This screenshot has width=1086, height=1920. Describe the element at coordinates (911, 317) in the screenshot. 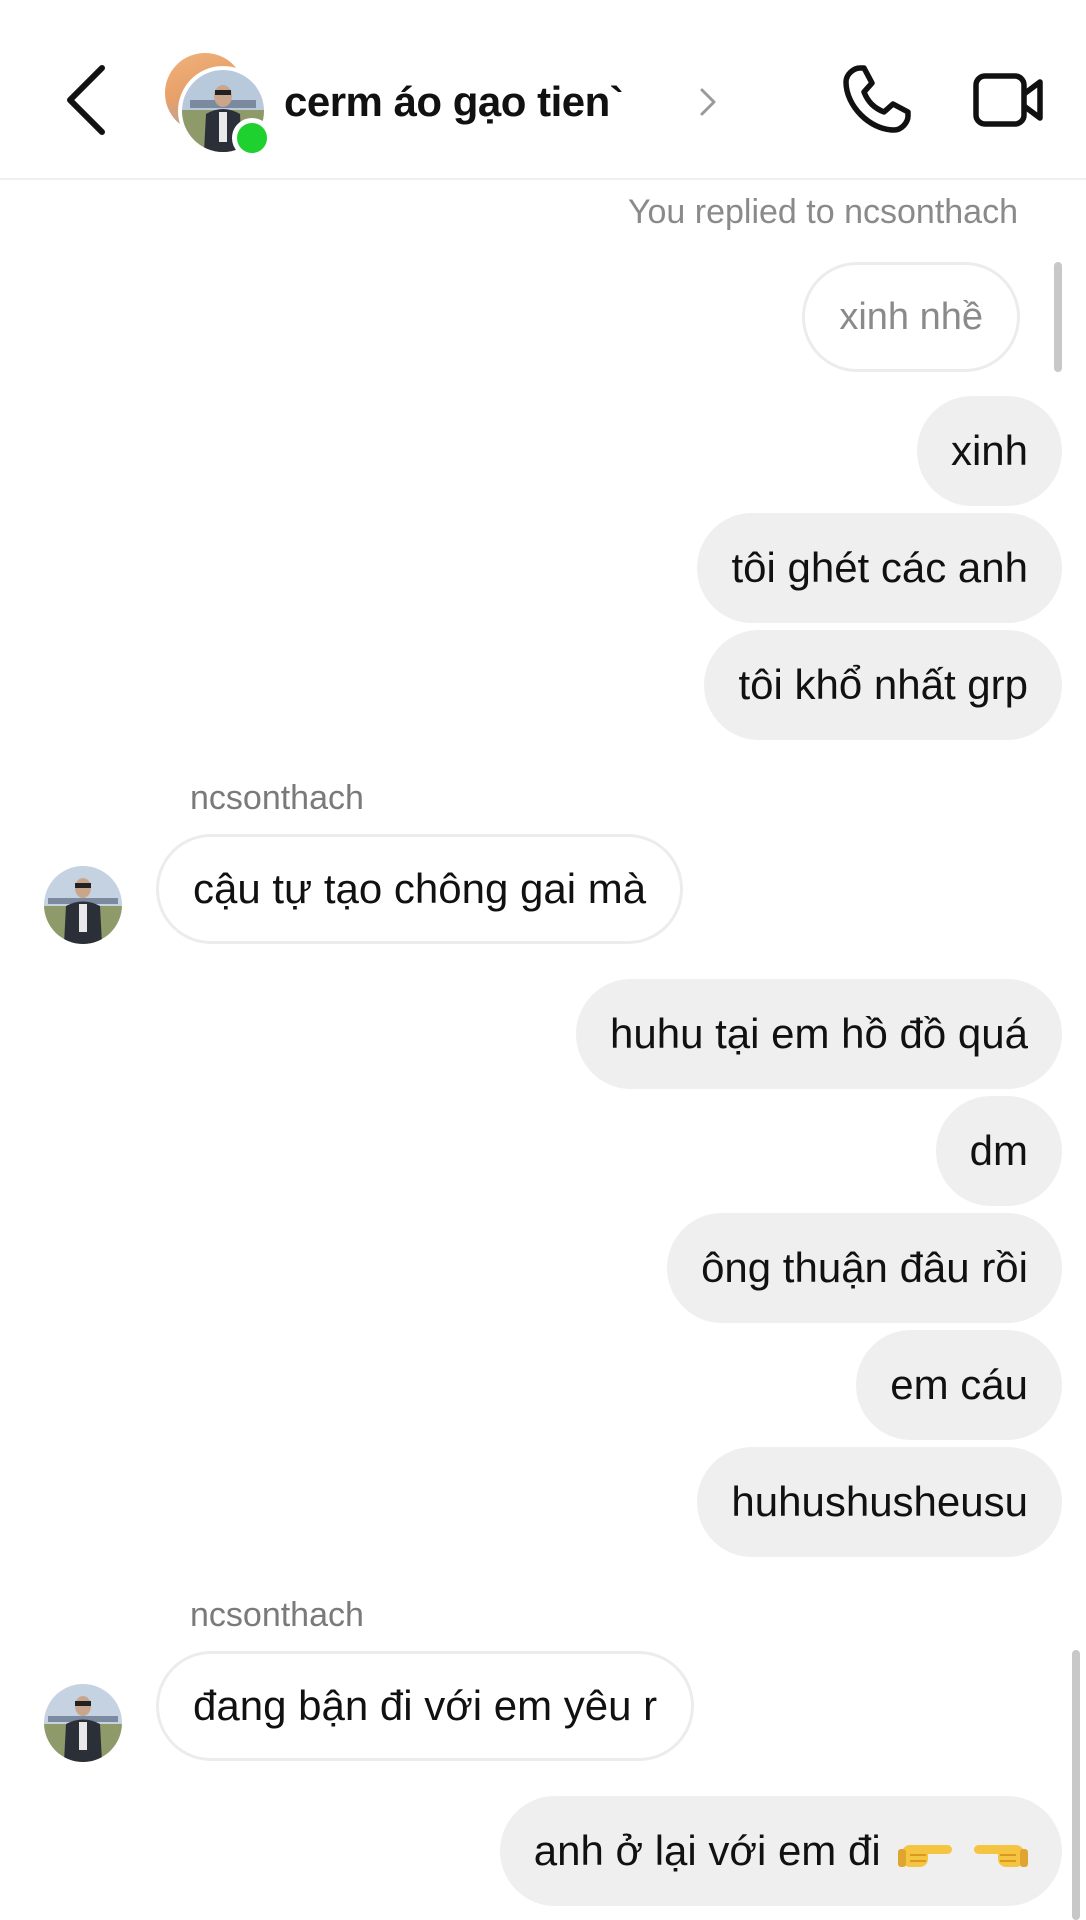

I see `quoted-message: xinh nhề` at that location.